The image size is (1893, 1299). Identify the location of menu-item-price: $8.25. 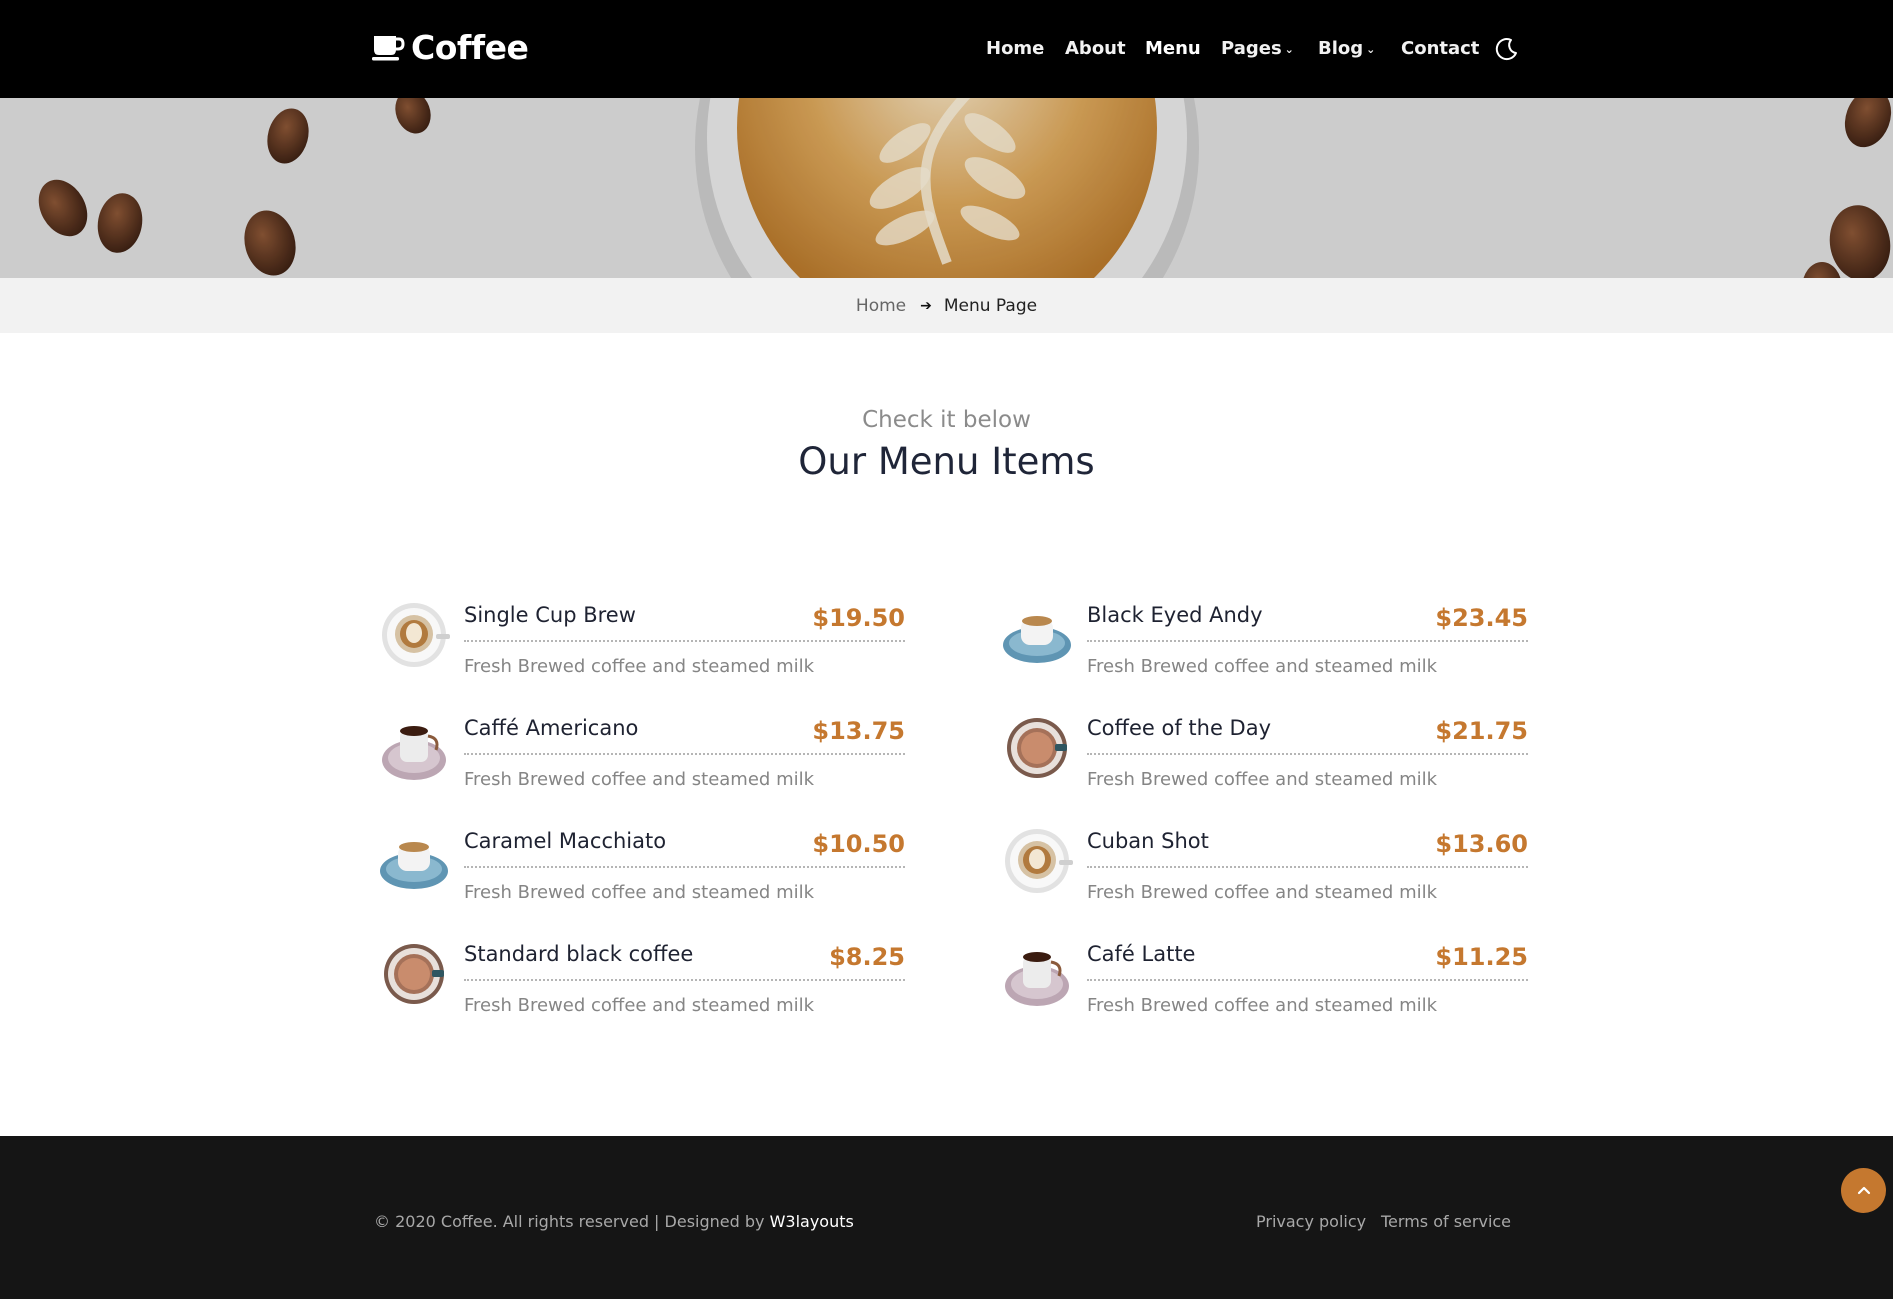
(867, 957).